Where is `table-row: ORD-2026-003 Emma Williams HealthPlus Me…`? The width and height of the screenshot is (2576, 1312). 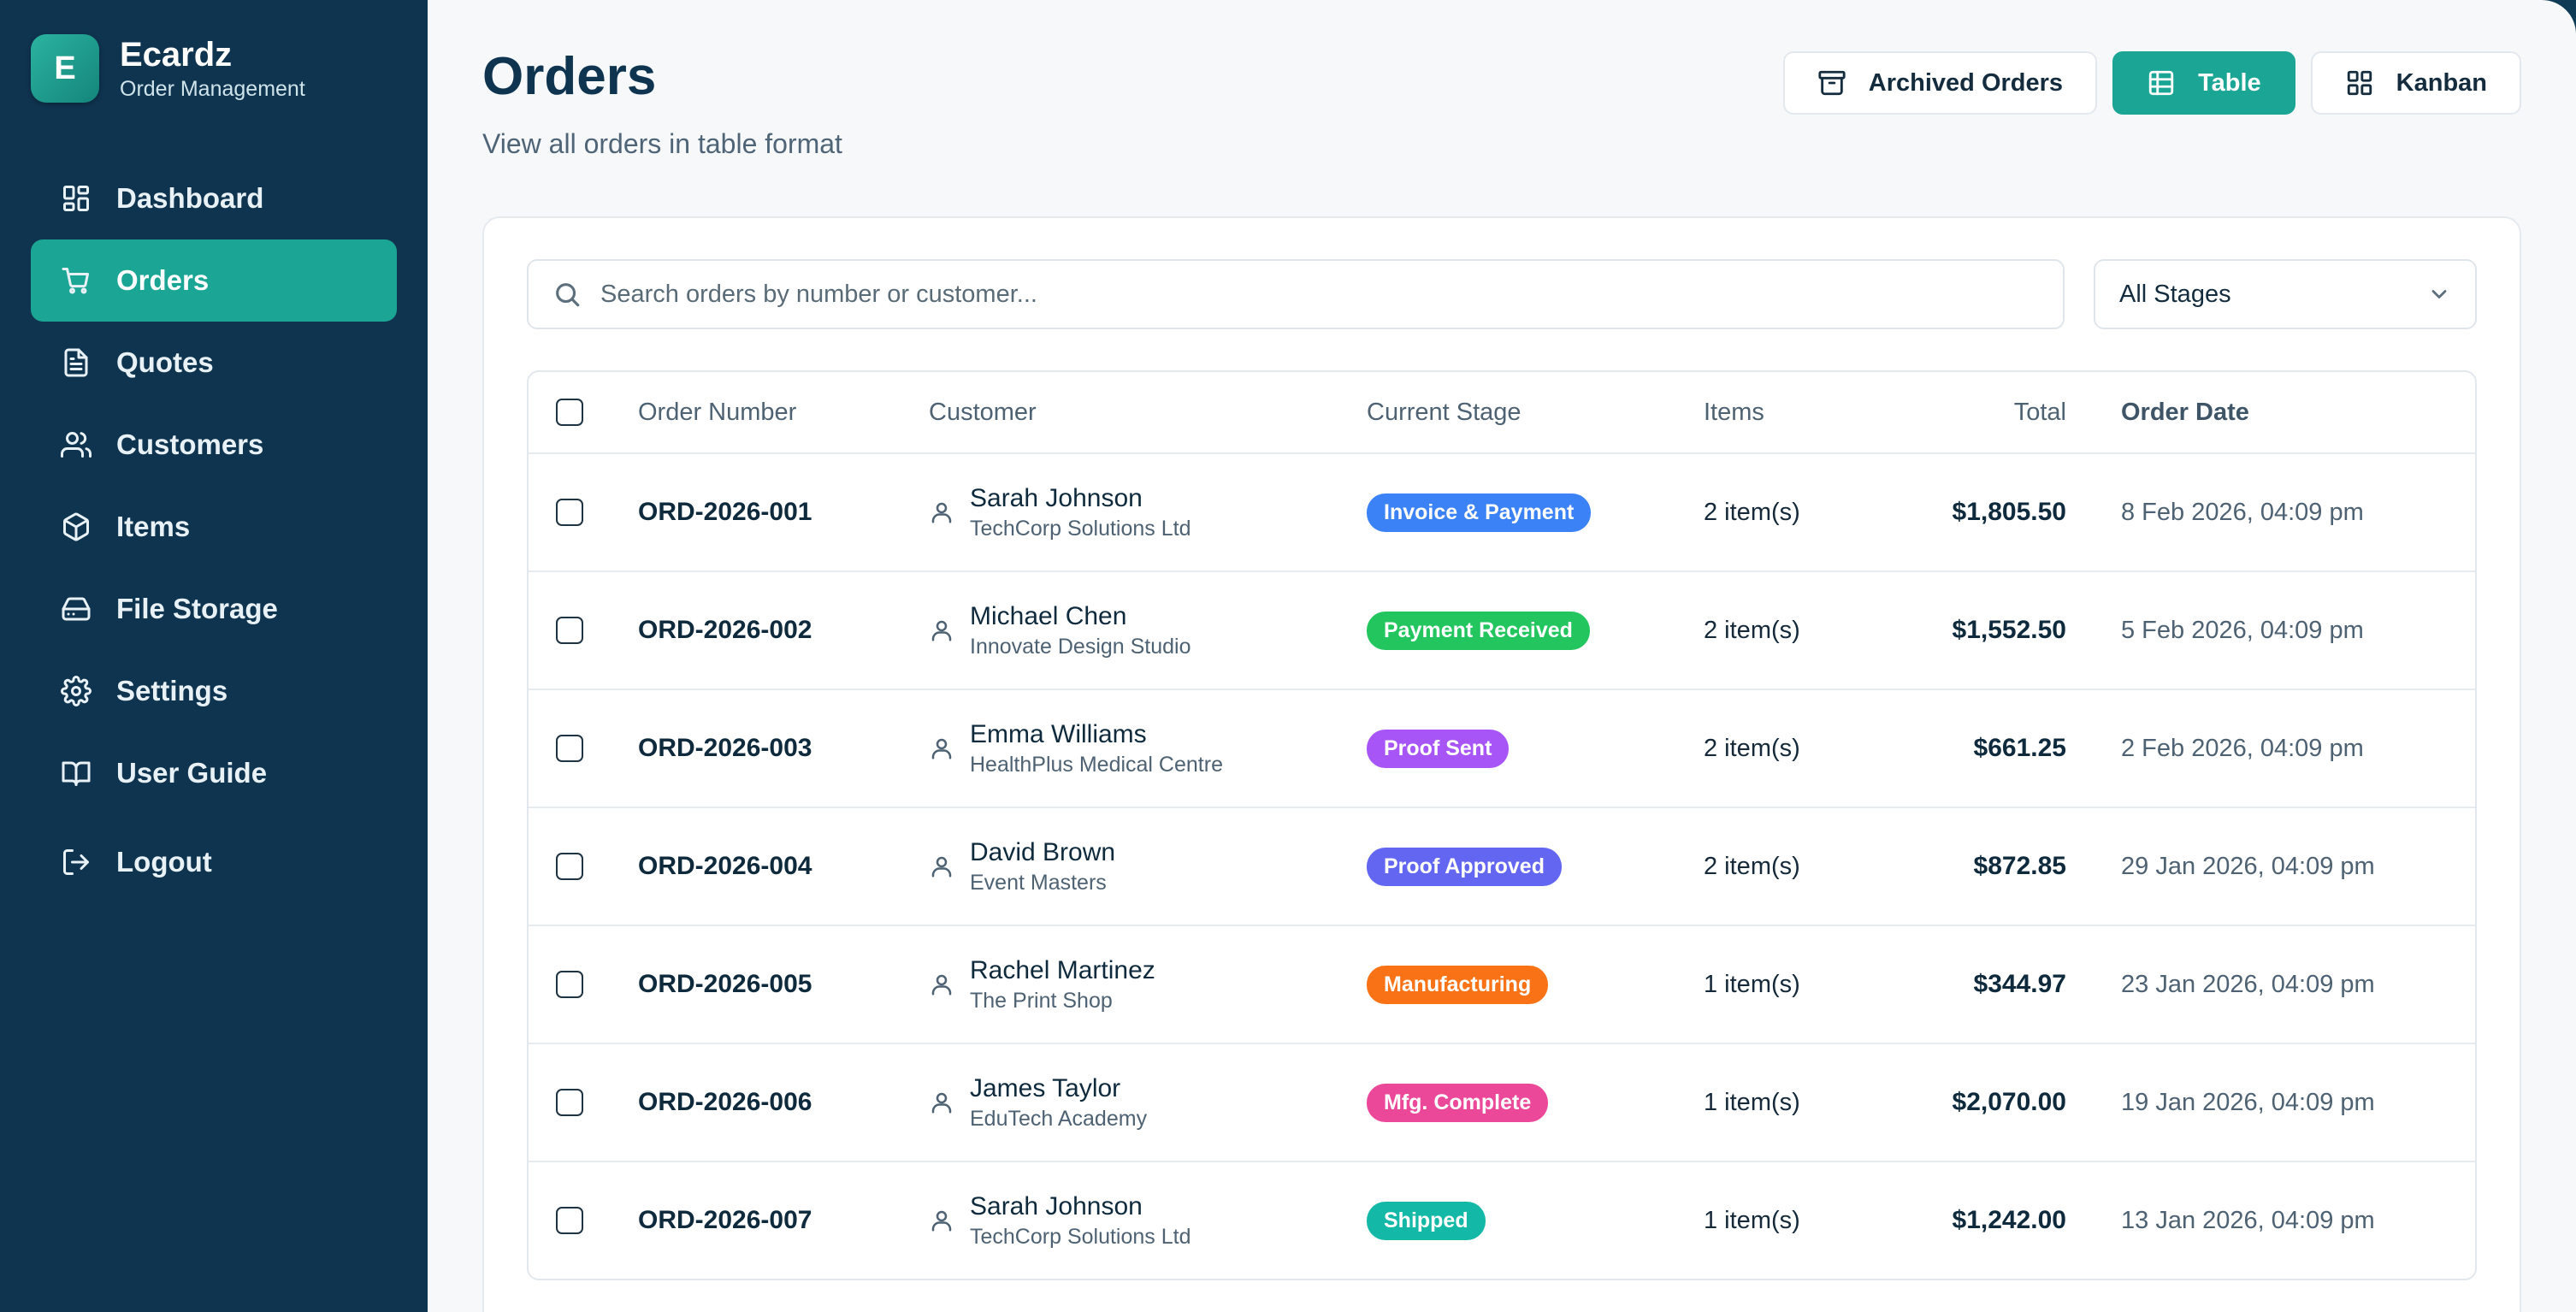
table-row: ORD-2026-003 Emma Williams HealthPlus Me… is located at coordinates (1502, 749).